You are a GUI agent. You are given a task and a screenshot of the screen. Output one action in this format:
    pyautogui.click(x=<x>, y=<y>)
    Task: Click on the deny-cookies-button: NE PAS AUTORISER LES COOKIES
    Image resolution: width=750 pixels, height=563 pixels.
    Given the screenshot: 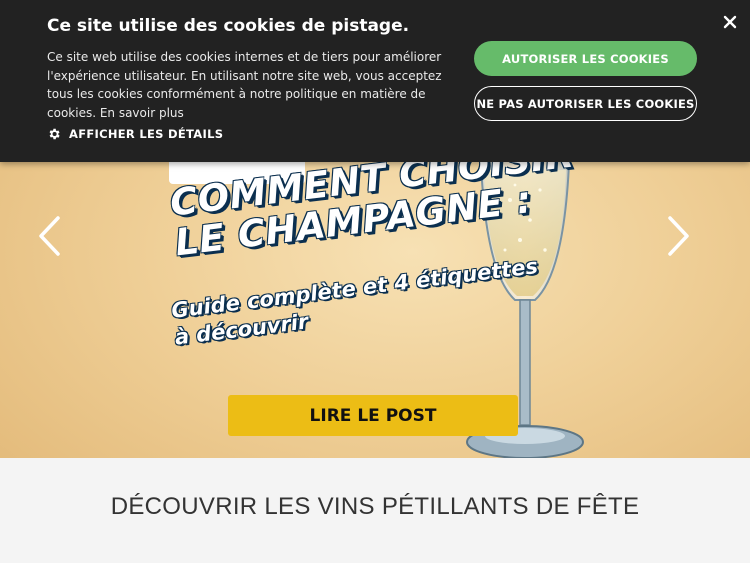 What is the action you would take?
    pyautogui.click(x=585, y=103)
    